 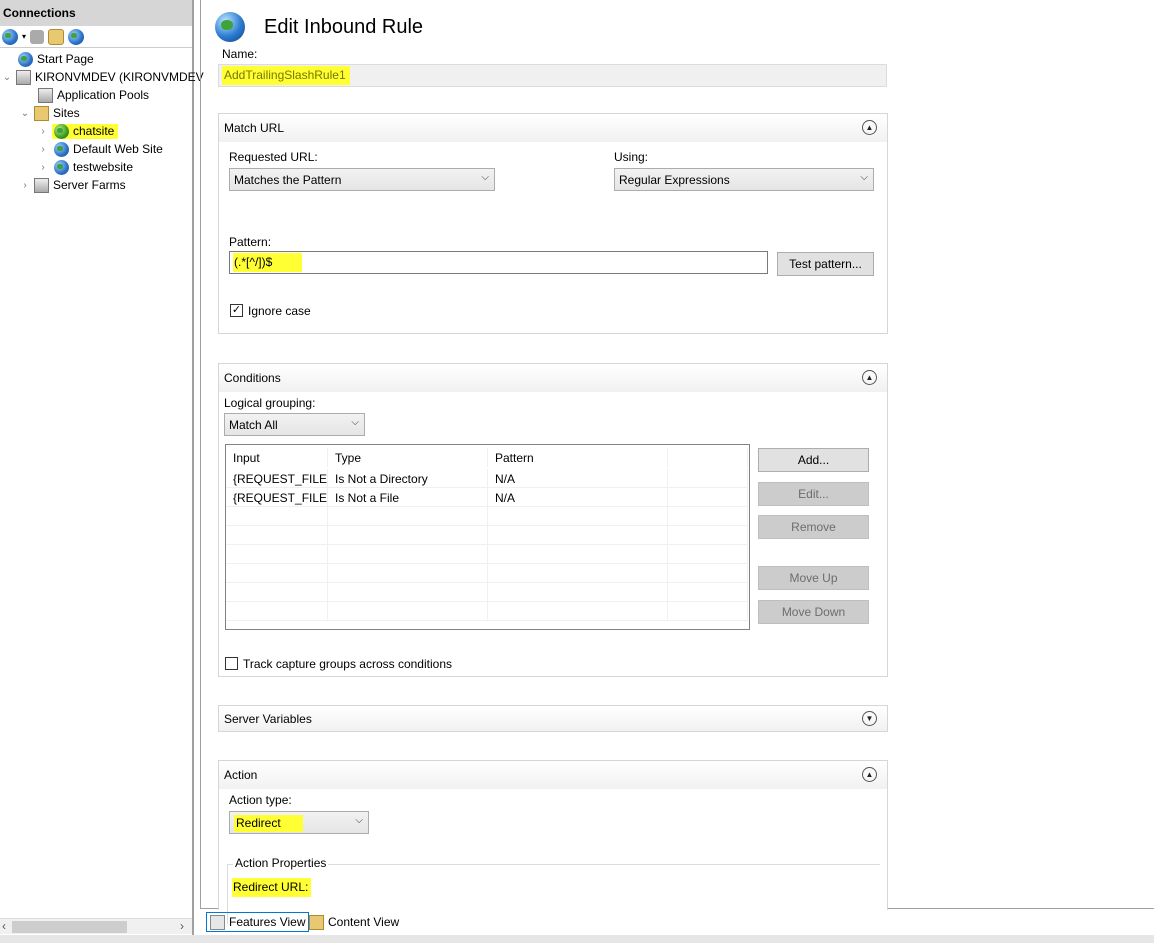 I want to click on features-view-tab: Features View, so click(x=258, y=922).